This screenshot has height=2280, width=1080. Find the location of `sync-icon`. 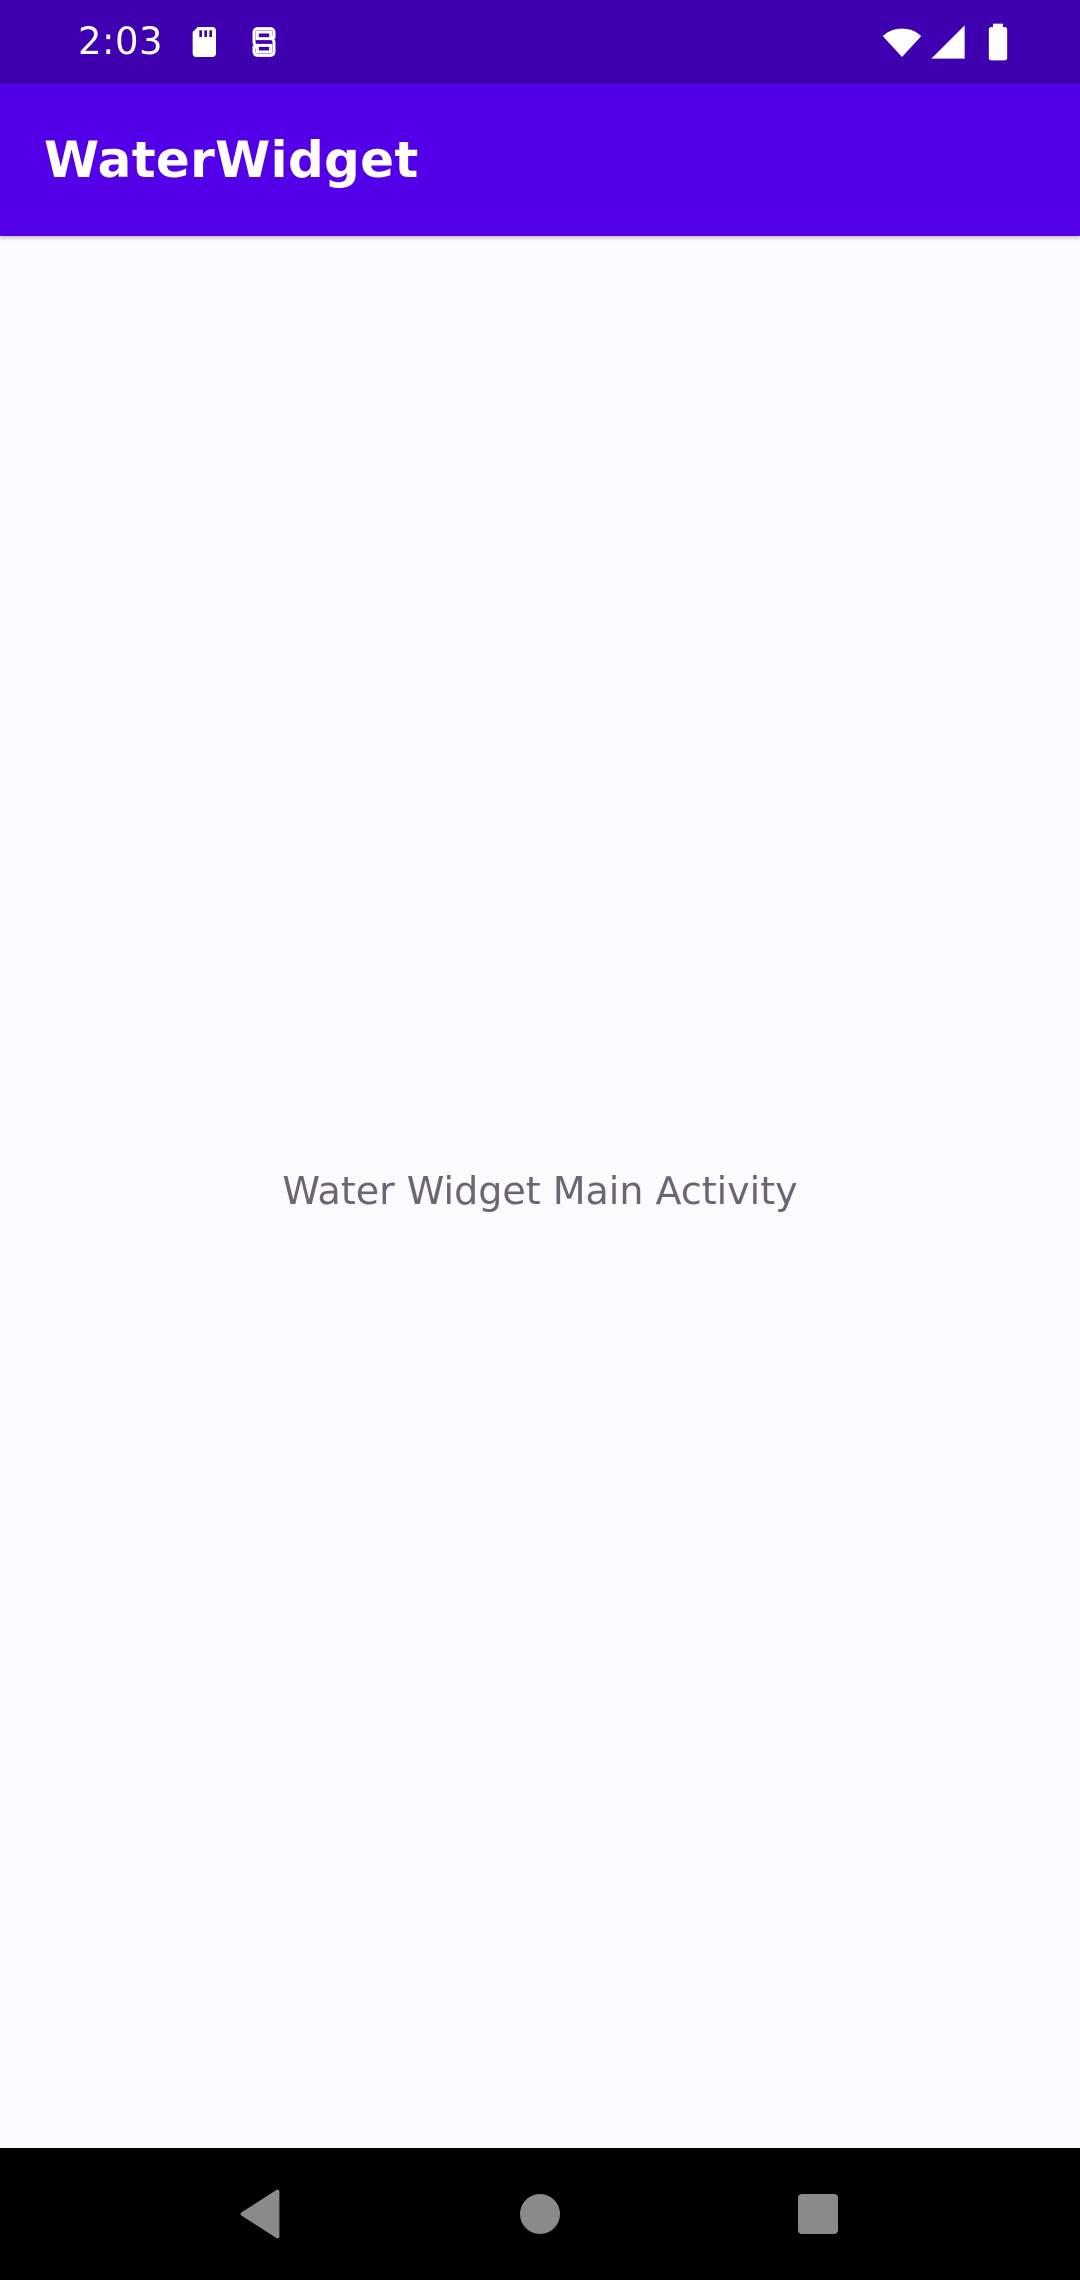

sync-icon is located at coordinates (264, 42).